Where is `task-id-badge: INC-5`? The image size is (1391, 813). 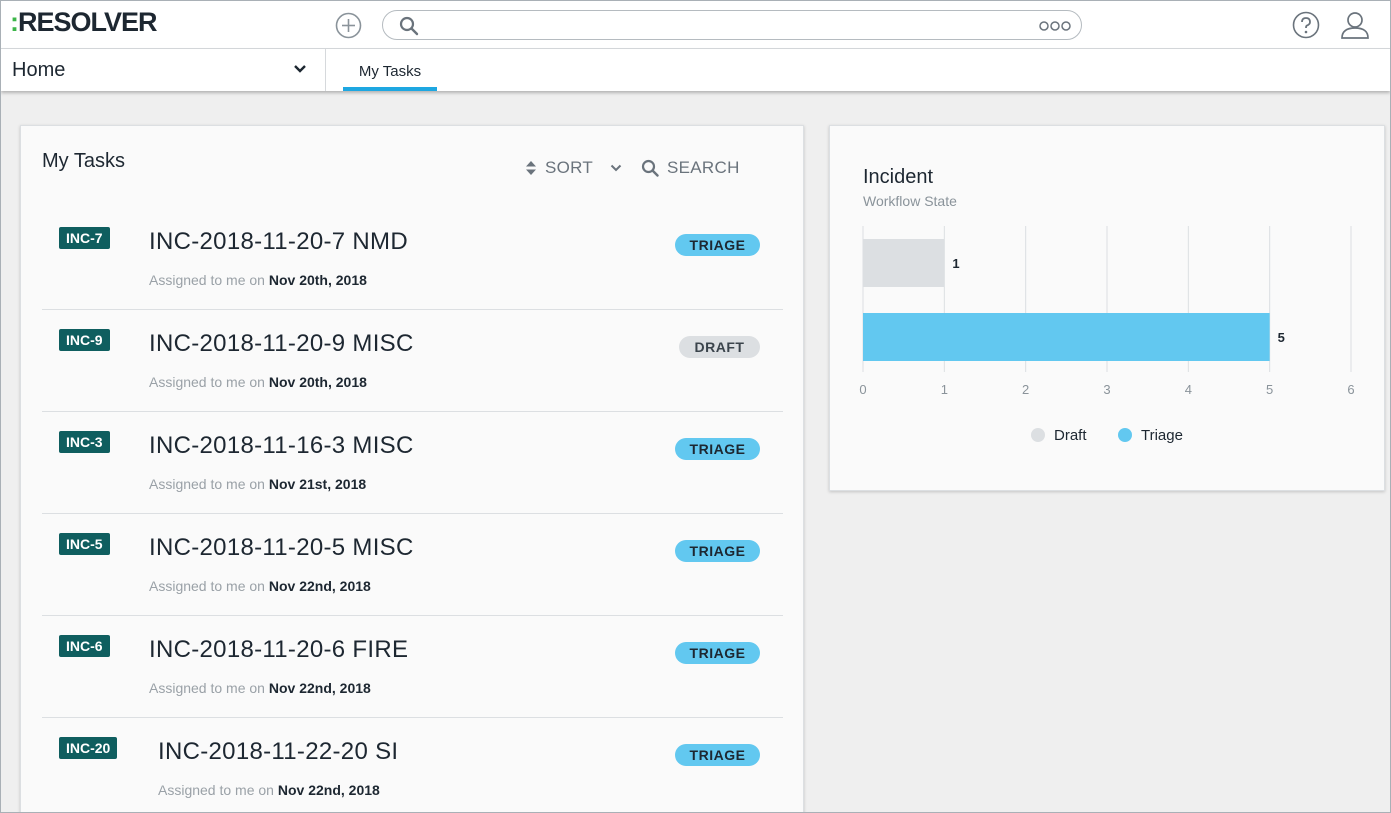
task-id-badge: INC-5 is located at coordinates (84, 544).